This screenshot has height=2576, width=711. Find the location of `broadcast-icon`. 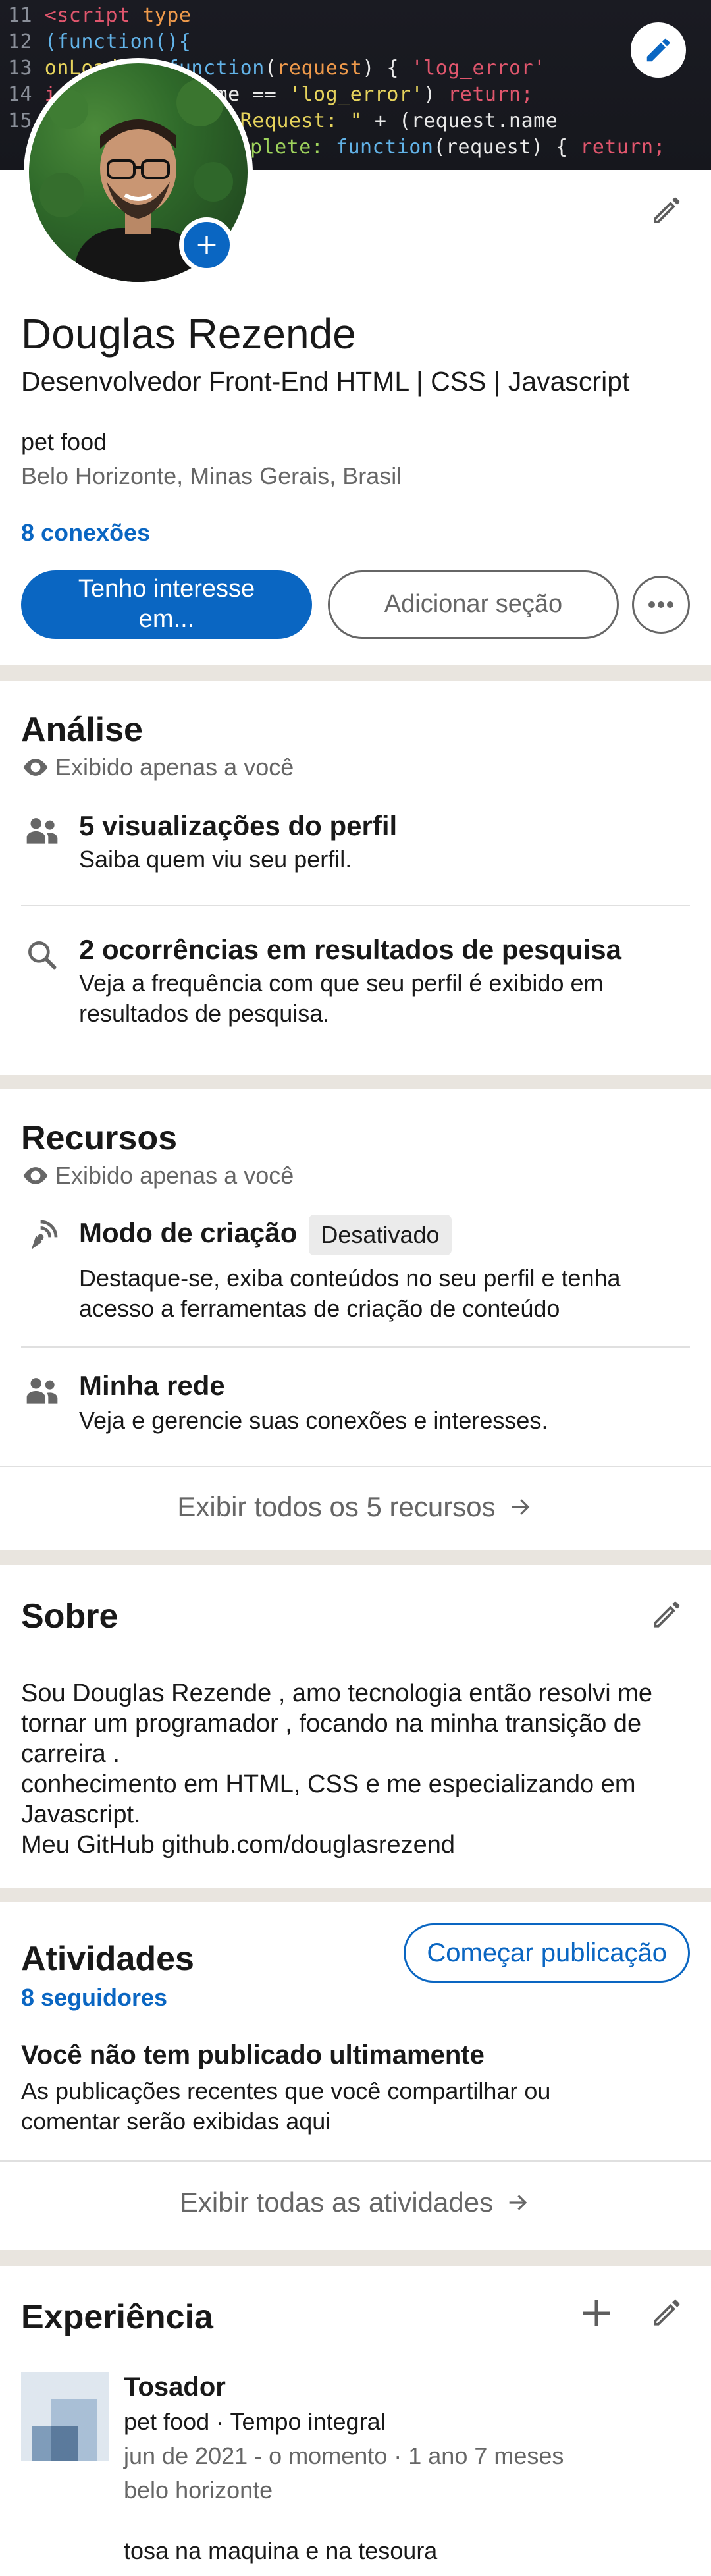

broadcast-icon is located at coordinates (42, 1236).